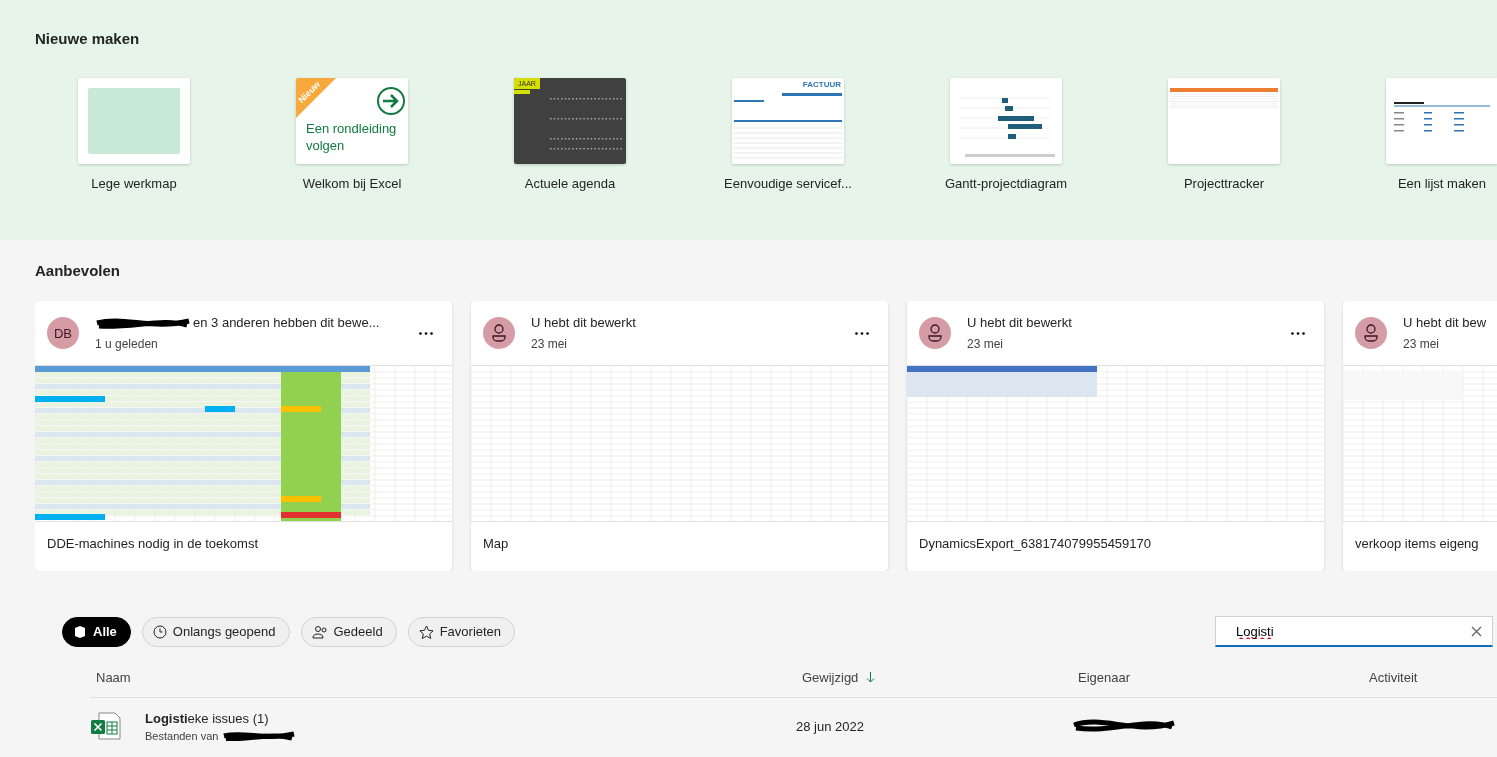  What do you see at coordinates (1433, 677) in the screenshot?
I see `column-header: Activiteit` at bounding box center [1433, 677].